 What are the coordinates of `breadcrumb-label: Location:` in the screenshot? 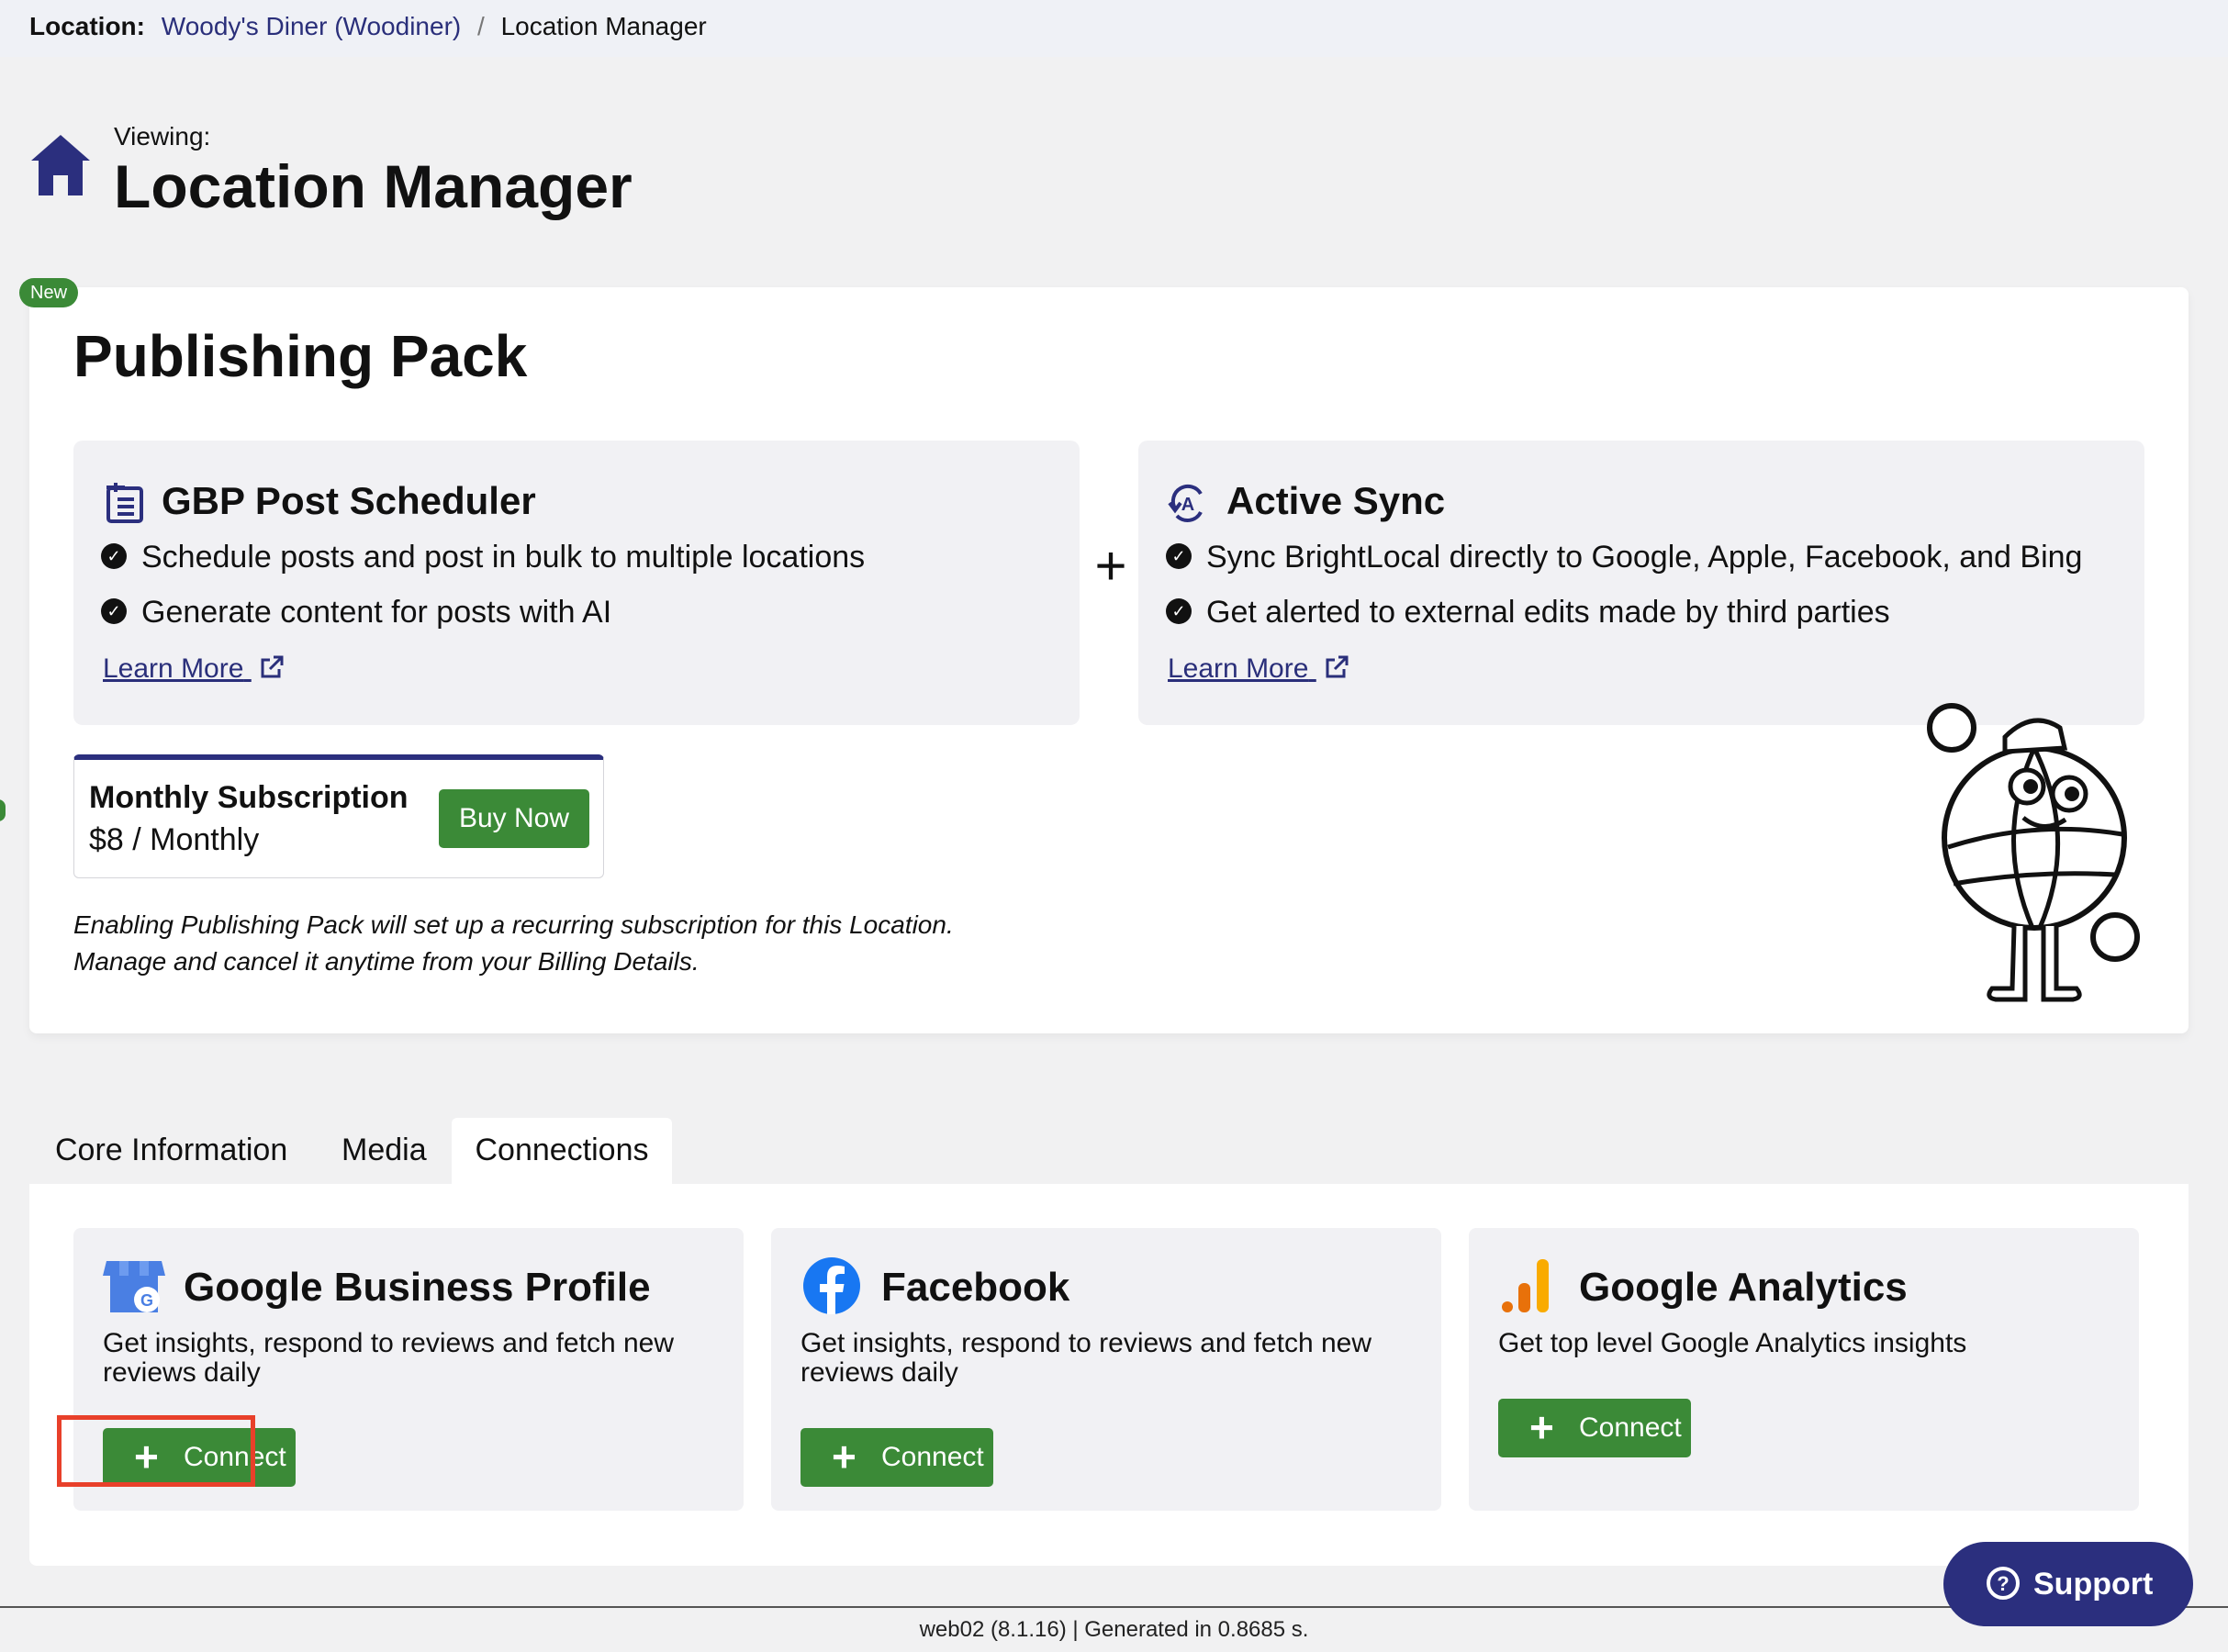 It's located at (87, 26).